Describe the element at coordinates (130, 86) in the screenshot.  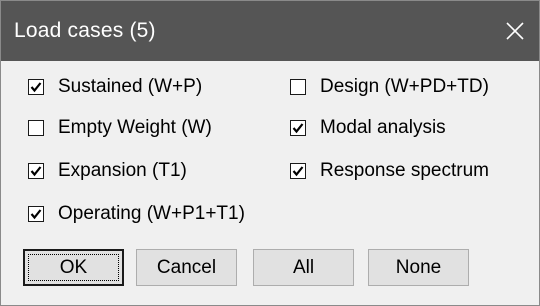
I see `checkbox-label: Sustained (W+P)` at that location.